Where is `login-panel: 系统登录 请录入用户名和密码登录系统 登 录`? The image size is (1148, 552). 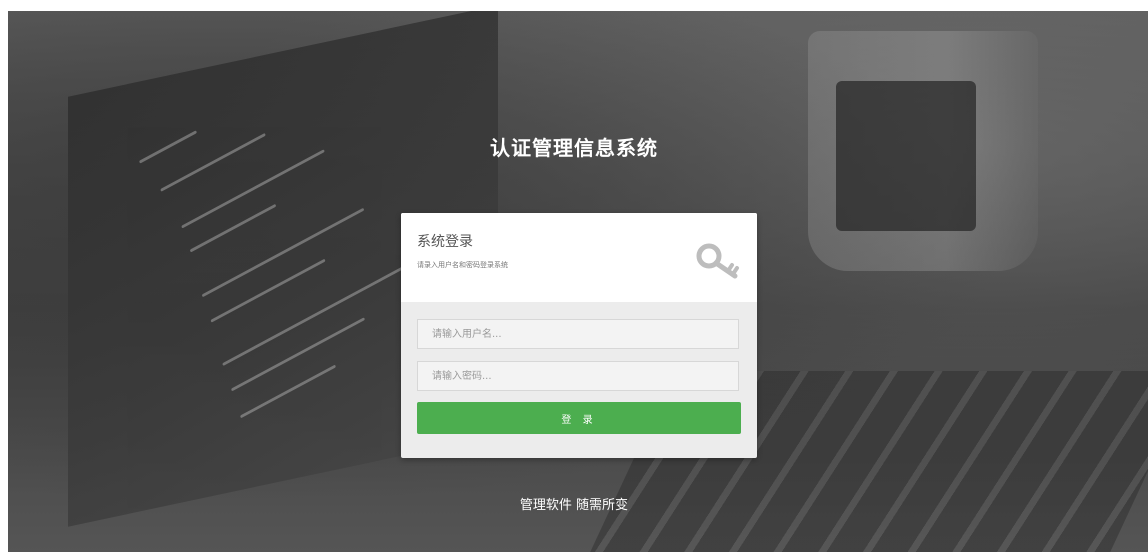 login-panel: 系统登录 请录入用户名和密码登录系统 登 录 is located at coordinates (579, 335).